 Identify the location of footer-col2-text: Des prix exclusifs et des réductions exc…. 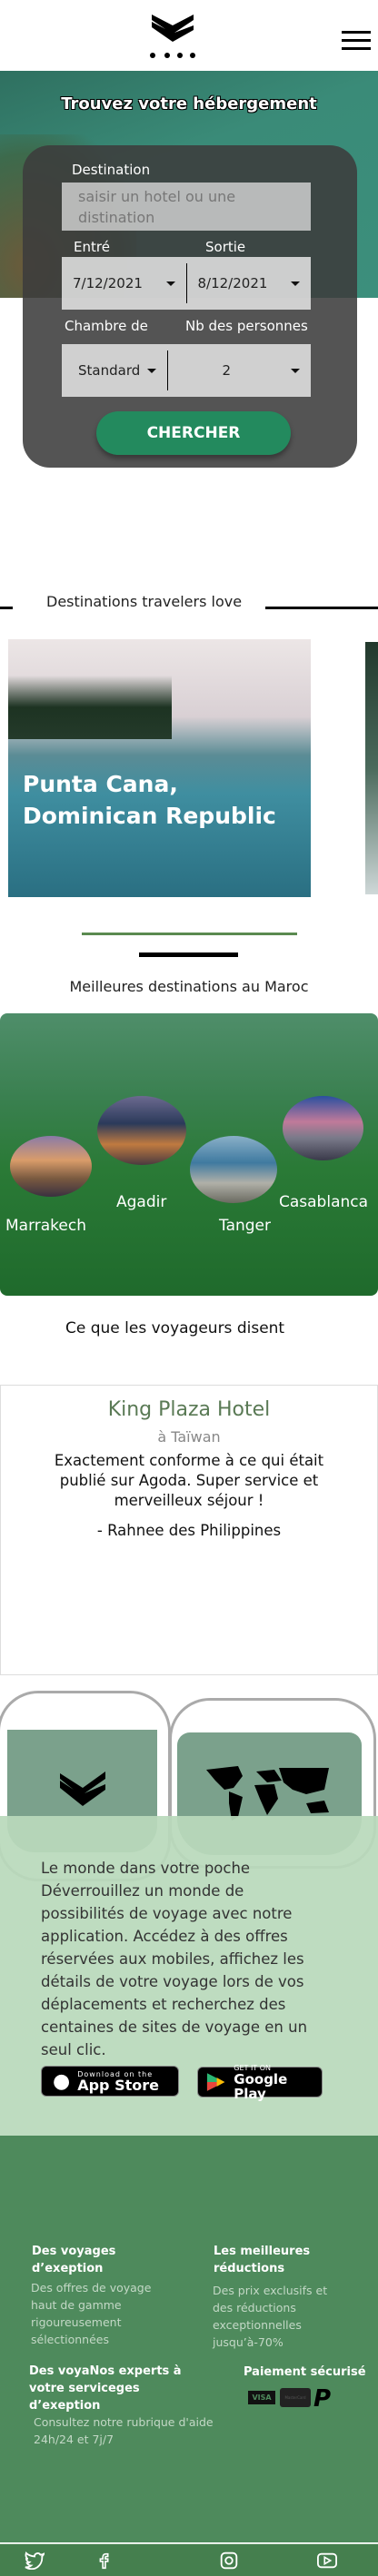
(270, 2316).